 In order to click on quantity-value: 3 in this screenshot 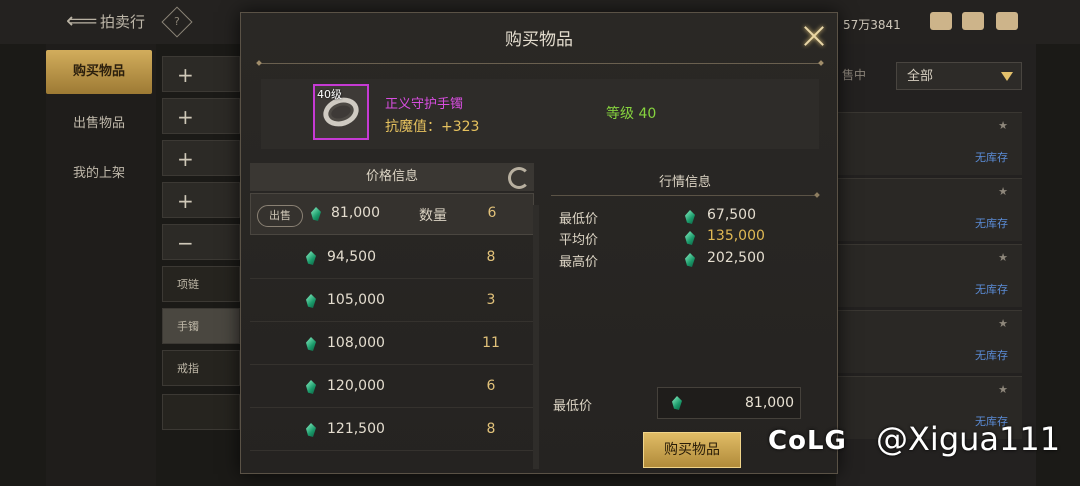, I will do `click(491, 300)`.